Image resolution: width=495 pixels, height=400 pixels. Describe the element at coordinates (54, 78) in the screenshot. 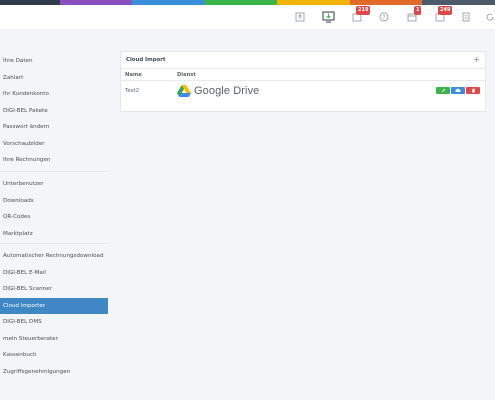

I see `sidebar-item-zahlart: Zahlart` at that location.